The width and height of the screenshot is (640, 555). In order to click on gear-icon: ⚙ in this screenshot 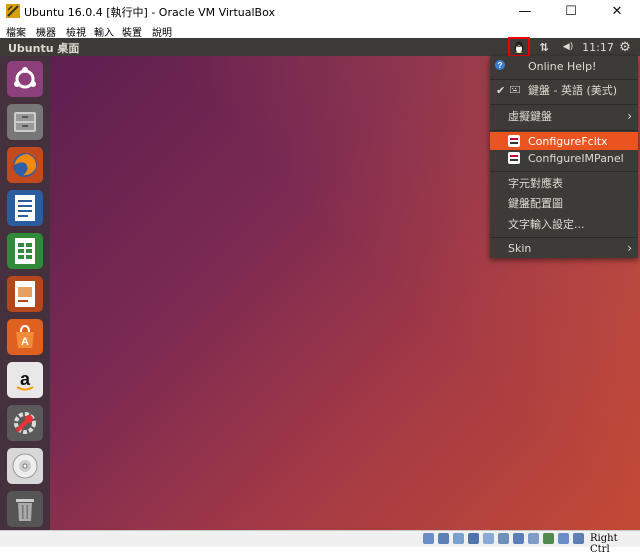, I will do `click(625, 47)`.